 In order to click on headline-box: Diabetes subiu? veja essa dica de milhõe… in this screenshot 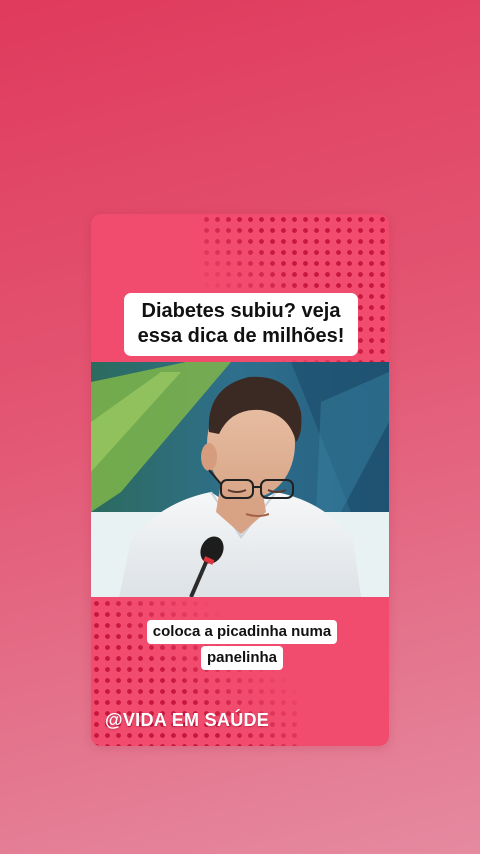, I will do `click(241, 324)`.